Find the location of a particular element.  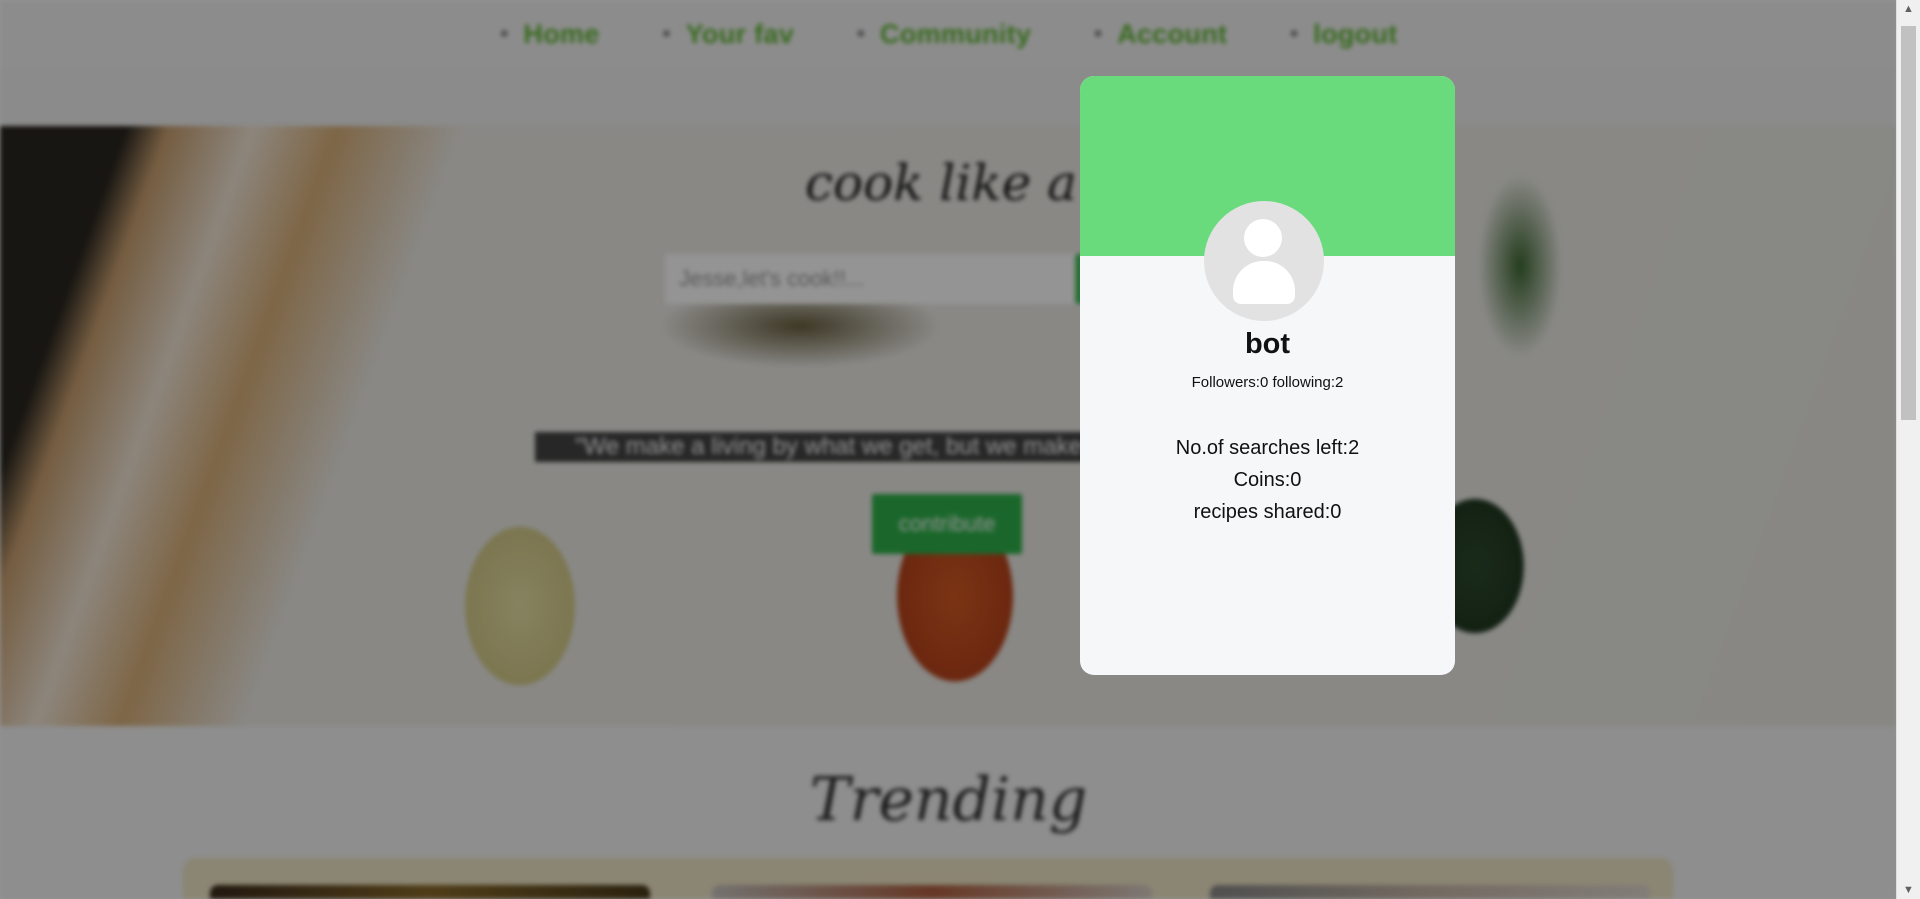

searches-left: No.of searches left:2 is located at coordinates (1267, 448).